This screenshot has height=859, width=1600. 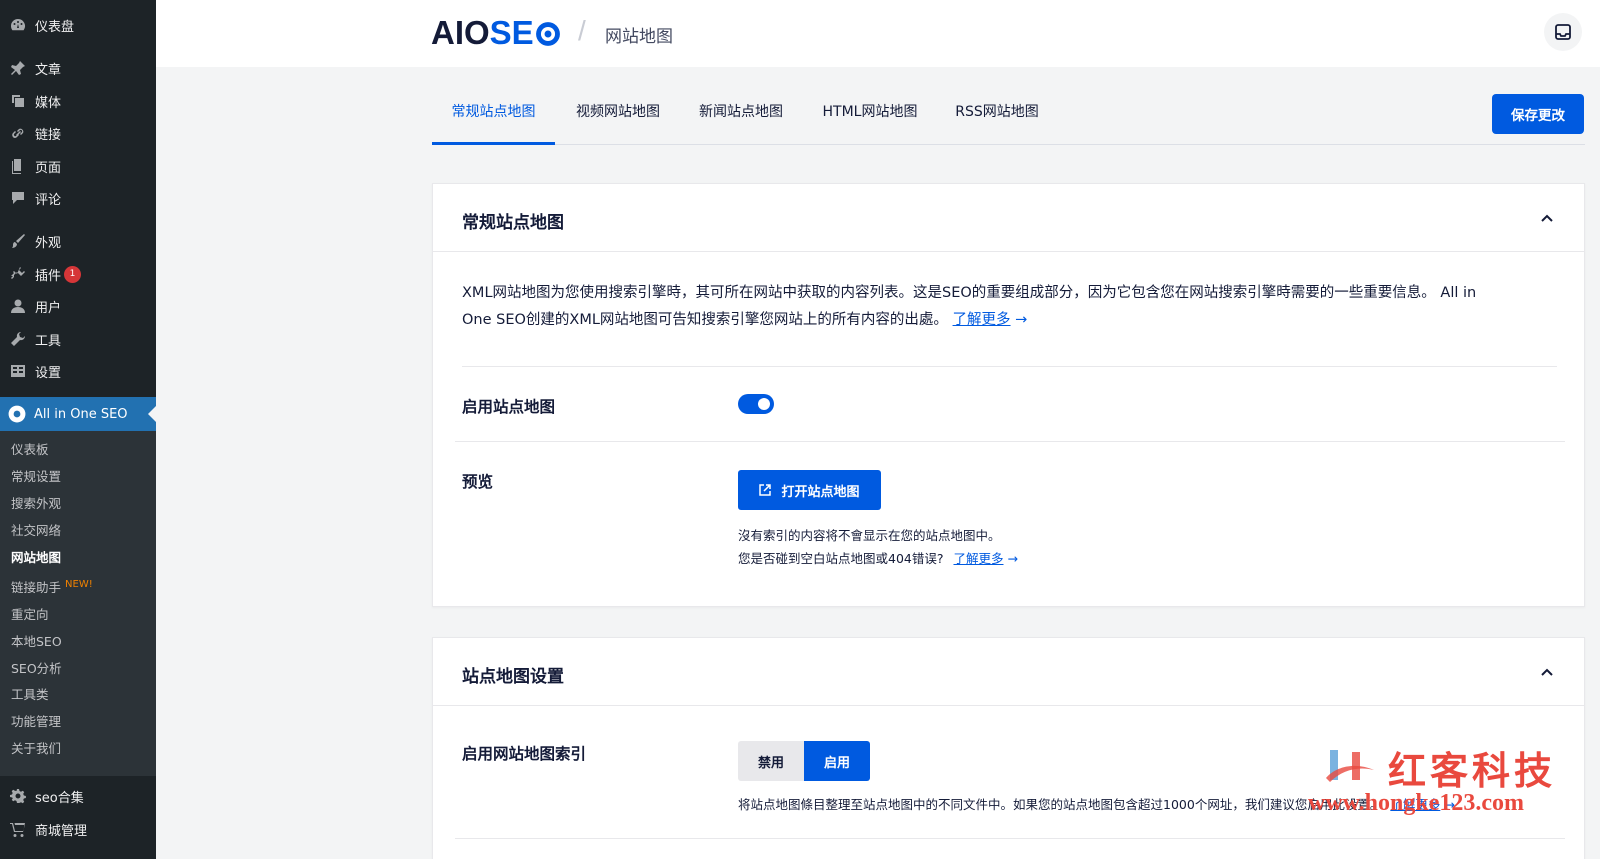 I want to click on comment-icon, so click(x=18, y=198).